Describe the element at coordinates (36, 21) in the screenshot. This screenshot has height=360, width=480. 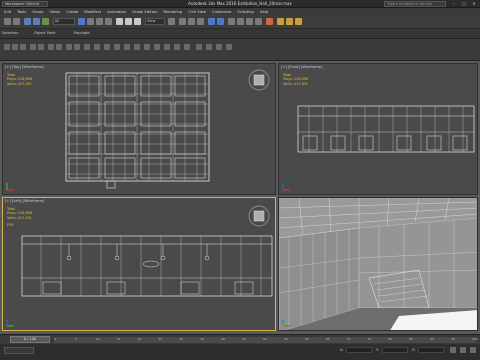
I see `unlink-icon` at that location.